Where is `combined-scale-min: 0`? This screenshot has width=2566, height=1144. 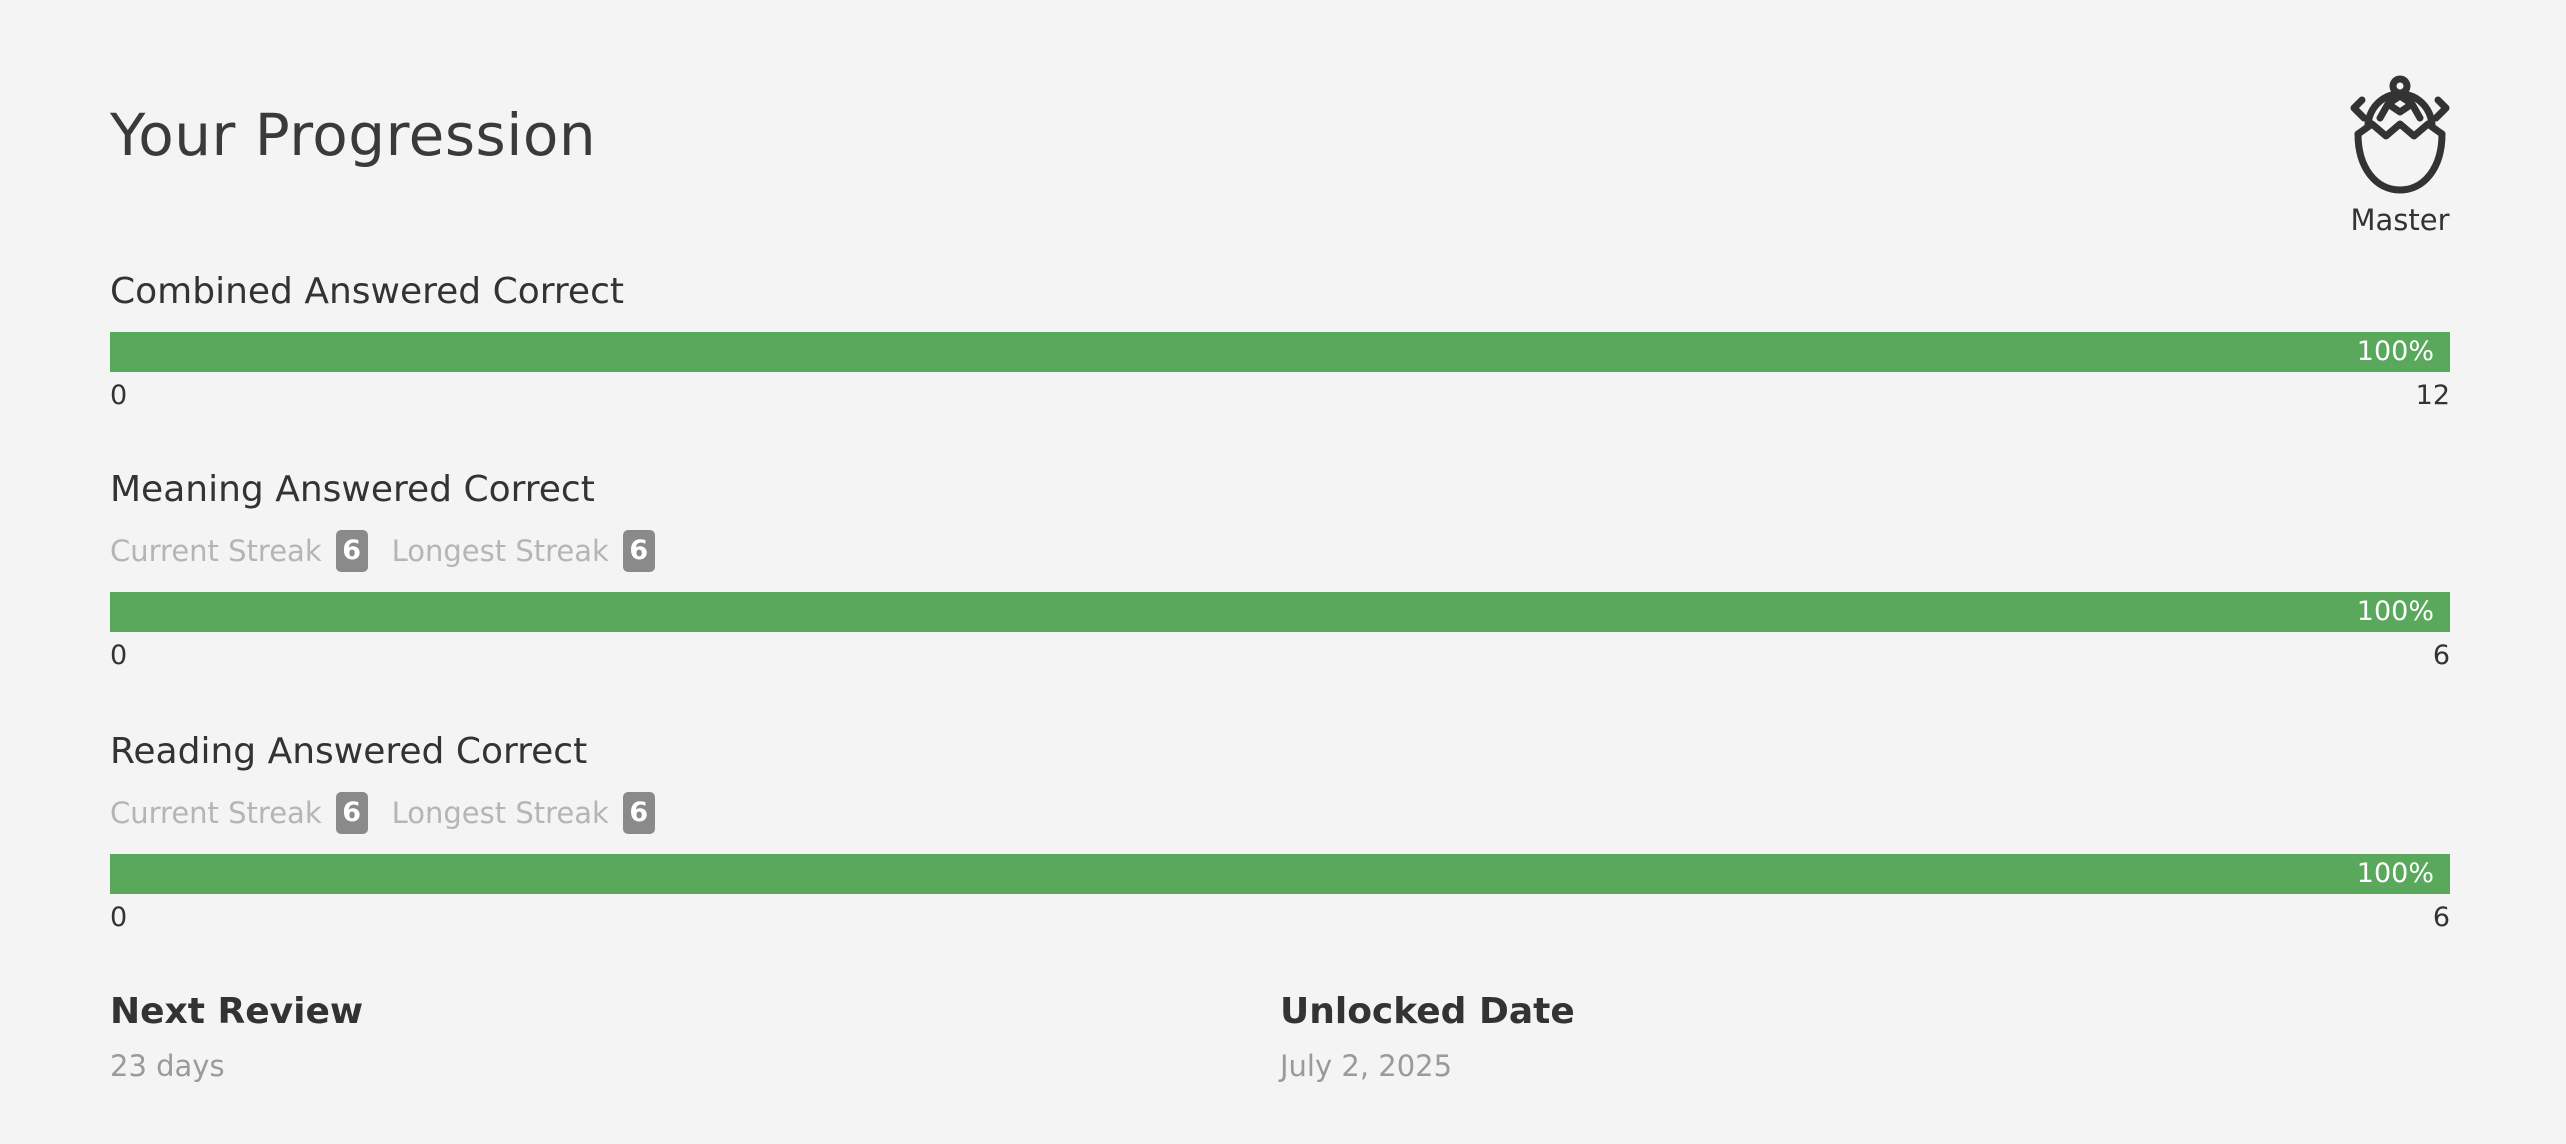
combined-scale-min: 0 is located at coordinates (119, 395).